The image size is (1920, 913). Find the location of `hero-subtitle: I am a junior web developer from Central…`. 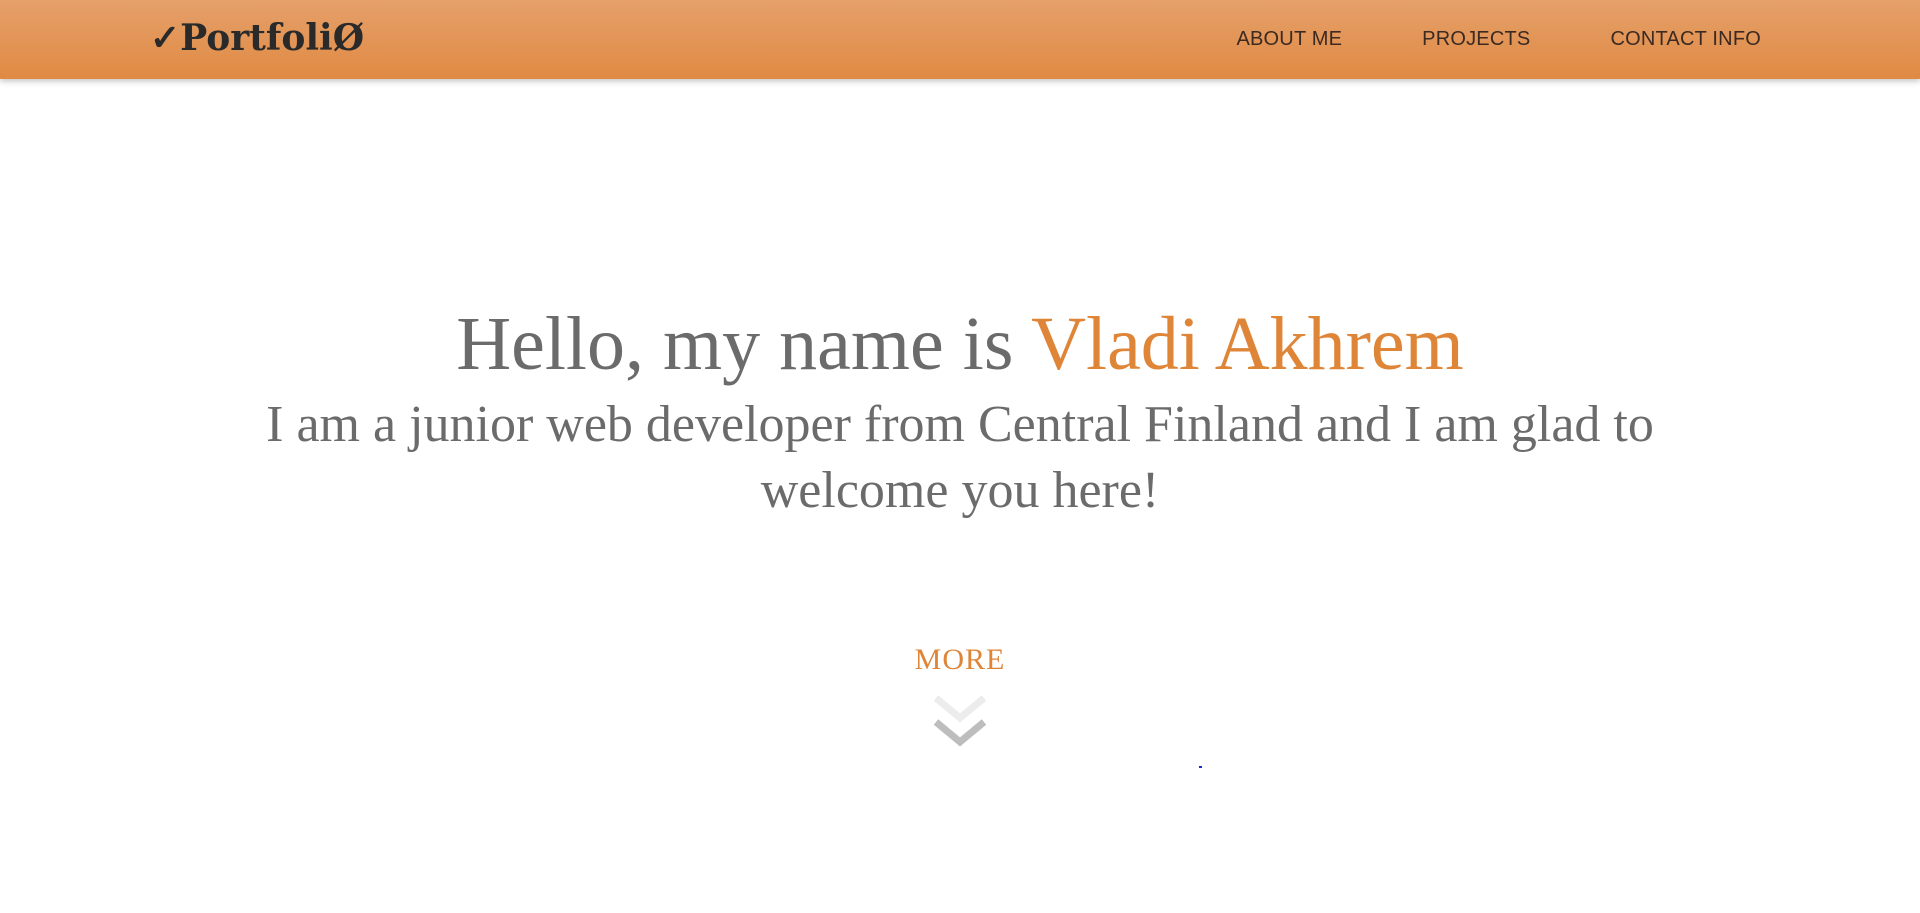

hero-subtitle: I am a junior web developer from Central… is located at coordinates (960, 457).